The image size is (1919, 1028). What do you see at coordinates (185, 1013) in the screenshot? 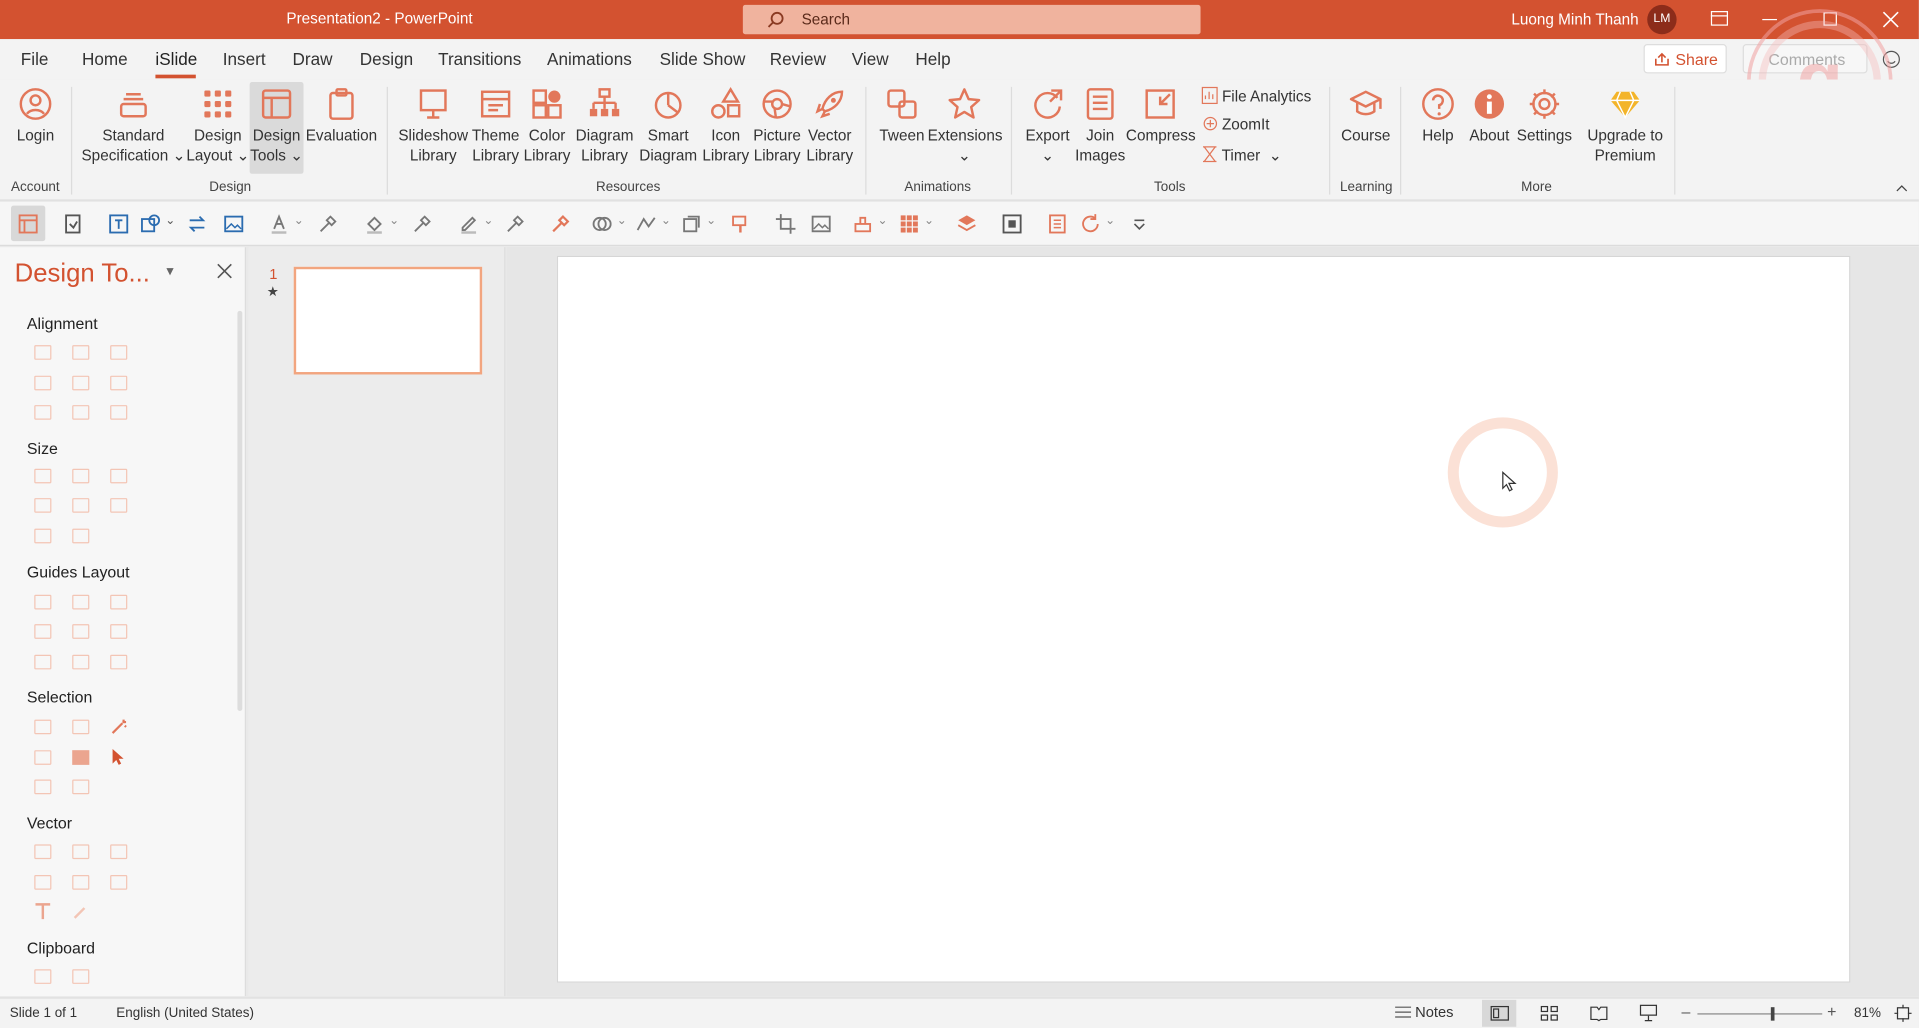
I see `language-indicator: English (United States)` at bounding box center [185, 1013].